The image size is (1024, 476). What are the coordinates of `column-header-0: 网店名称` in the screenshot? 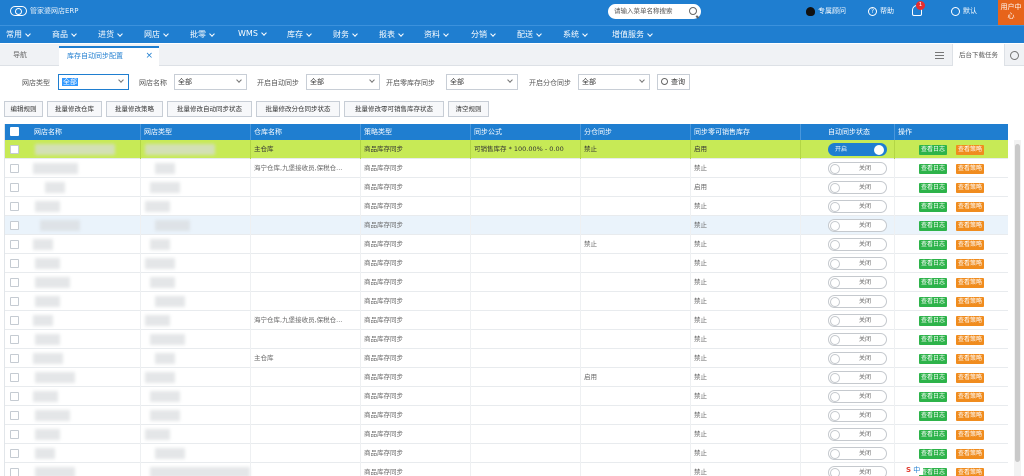 It's located at (86, 132).